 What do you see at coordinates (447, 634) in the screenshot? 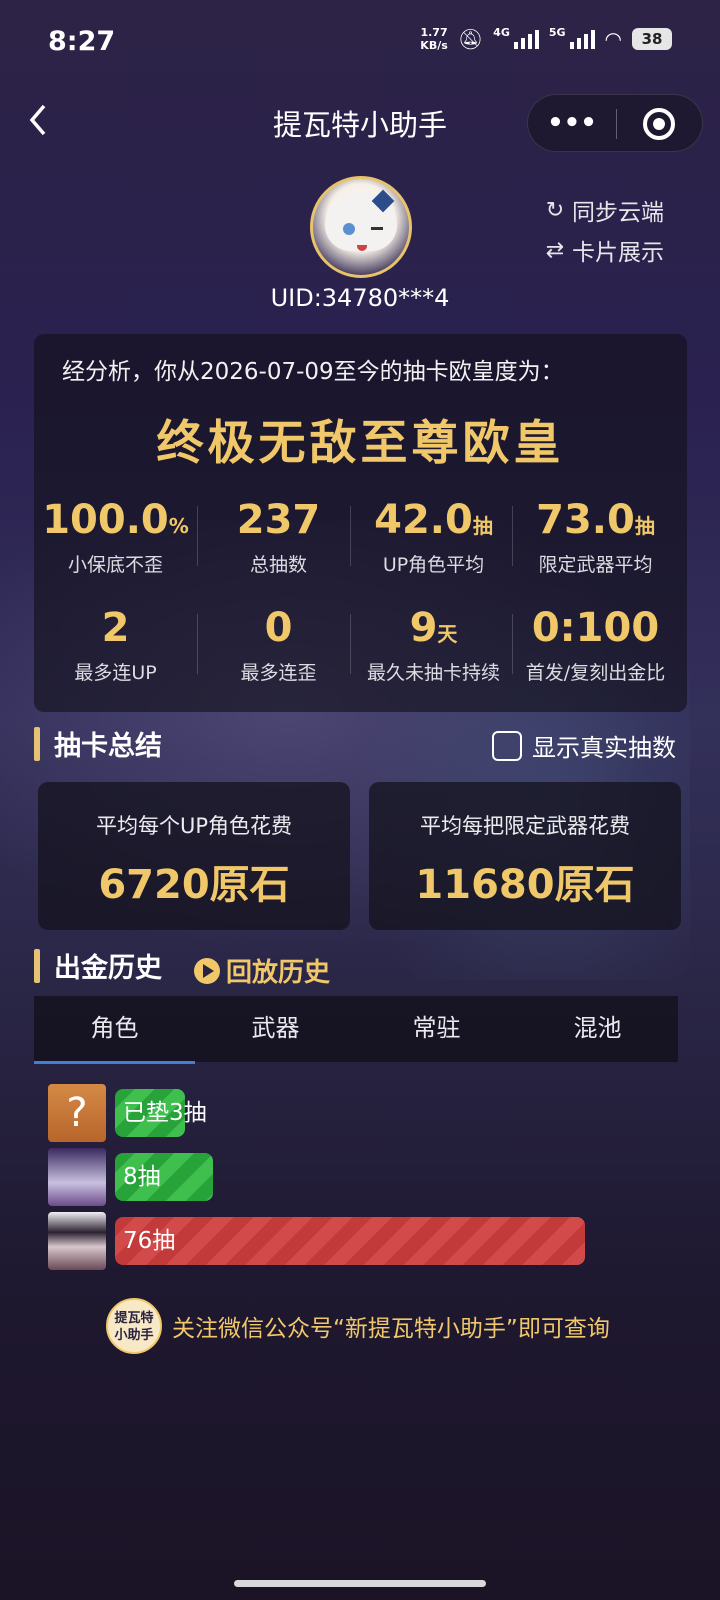
I see `stat-unit: 天` at bounding box center [447, 634].